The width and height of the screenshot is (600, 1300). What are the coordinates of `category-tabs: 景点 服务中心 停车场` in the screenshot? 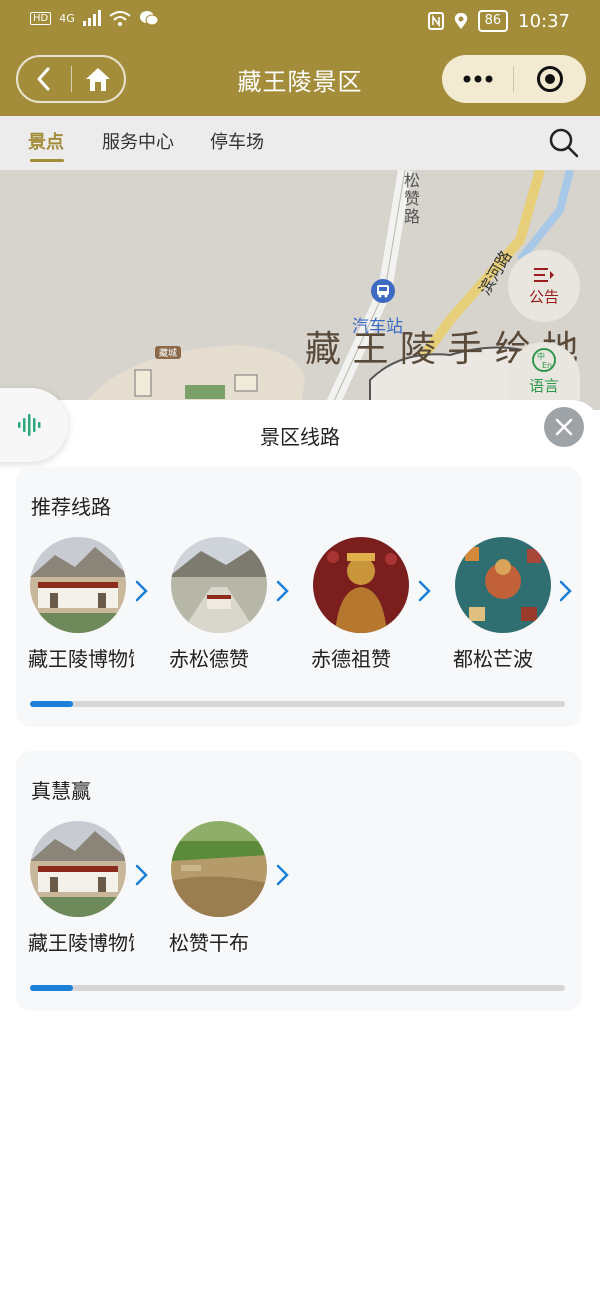 It's located at (300, 143).